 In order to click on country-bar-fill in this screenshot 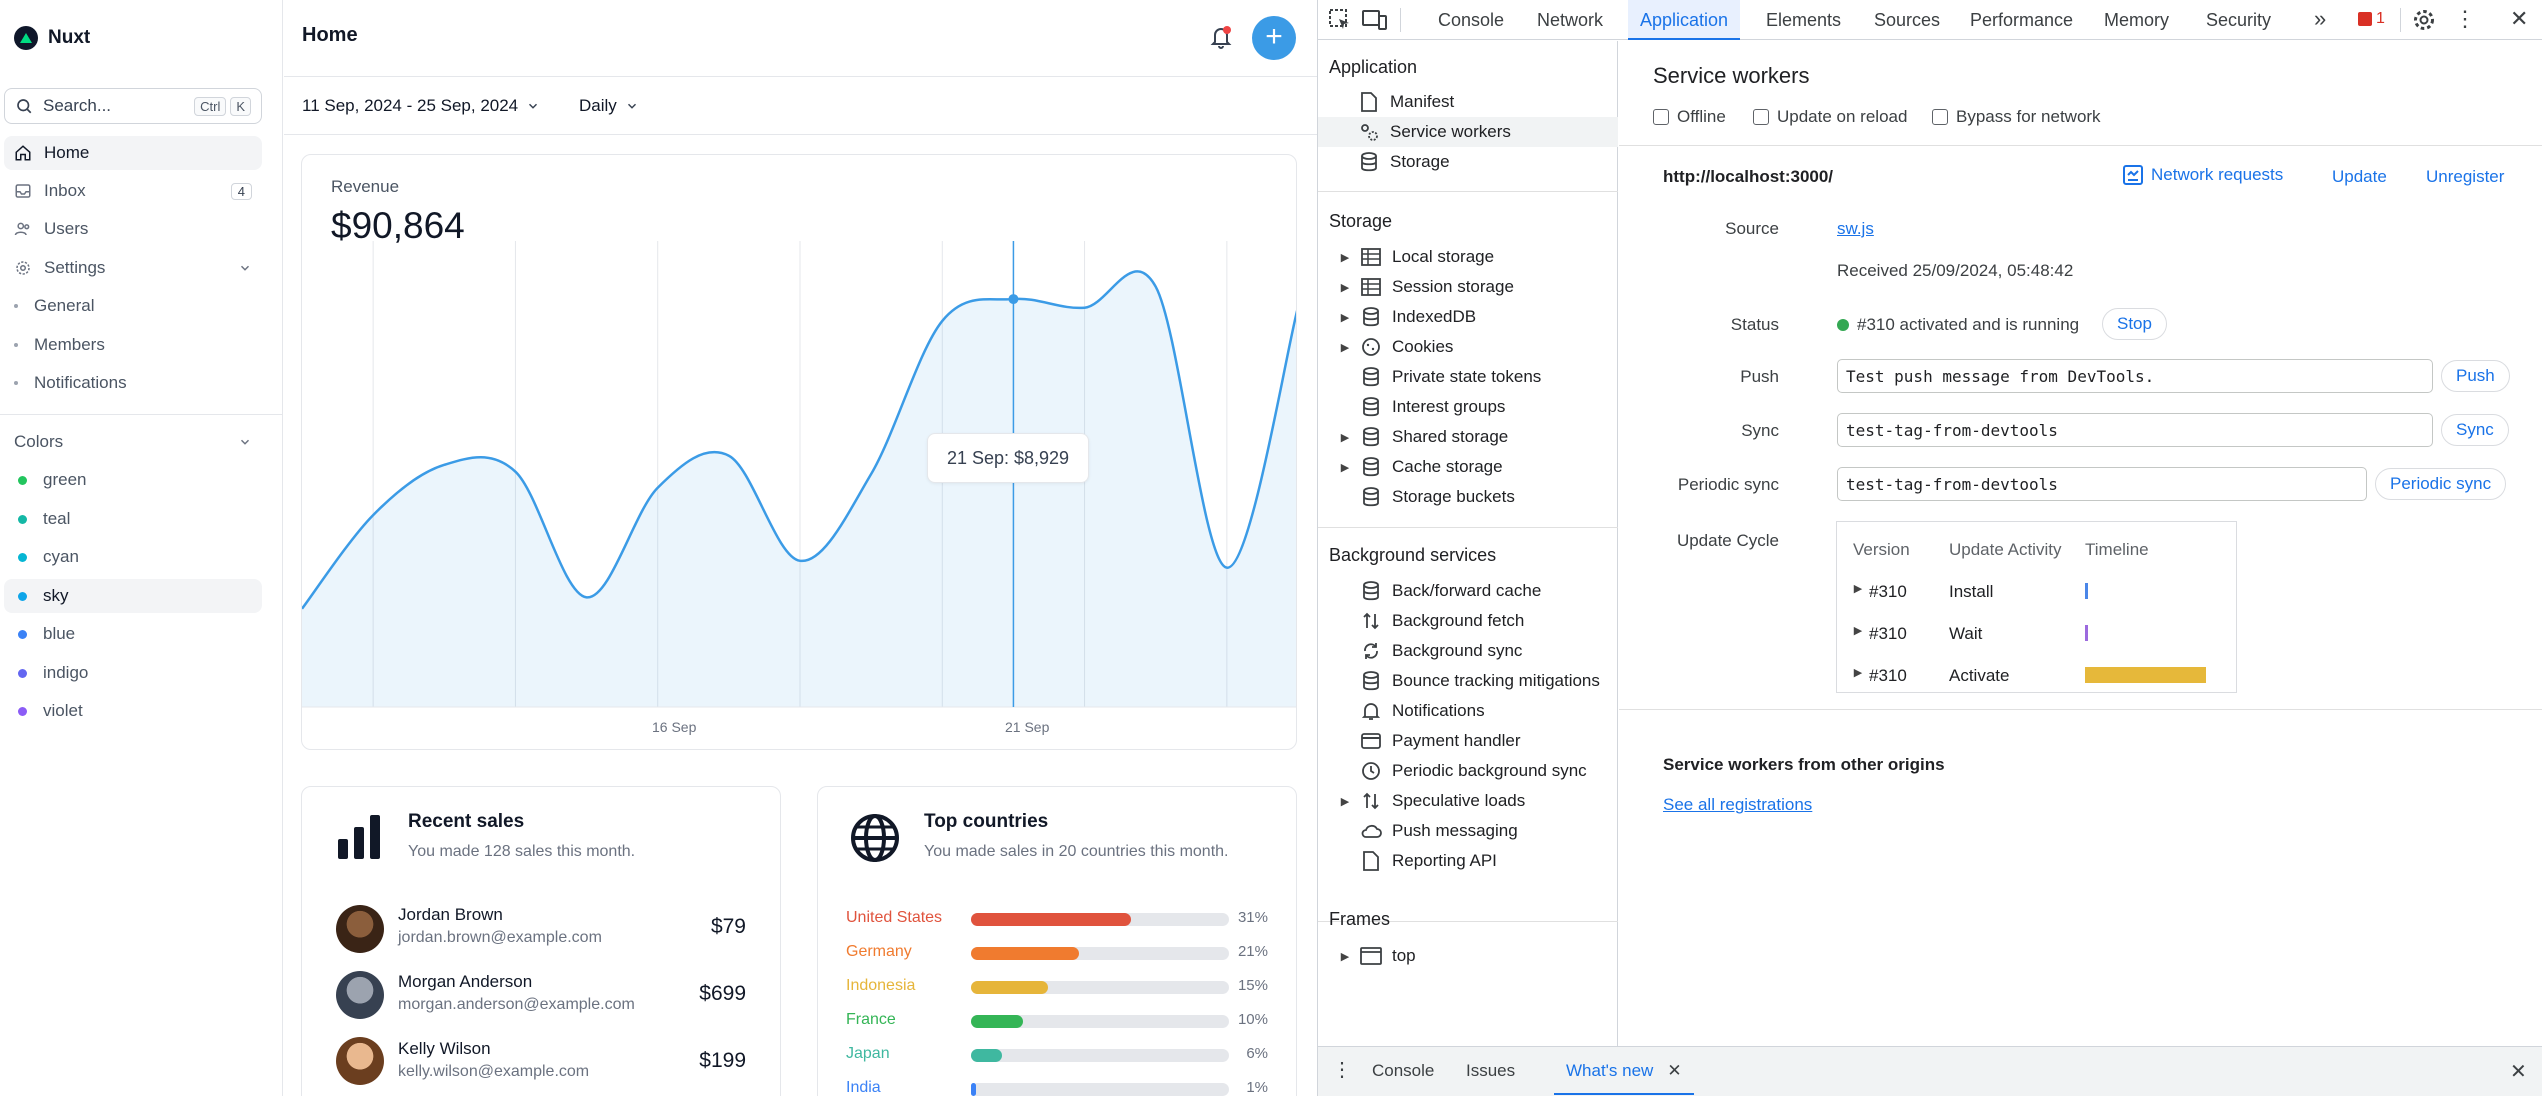, I will do `click(986, 1055)`.